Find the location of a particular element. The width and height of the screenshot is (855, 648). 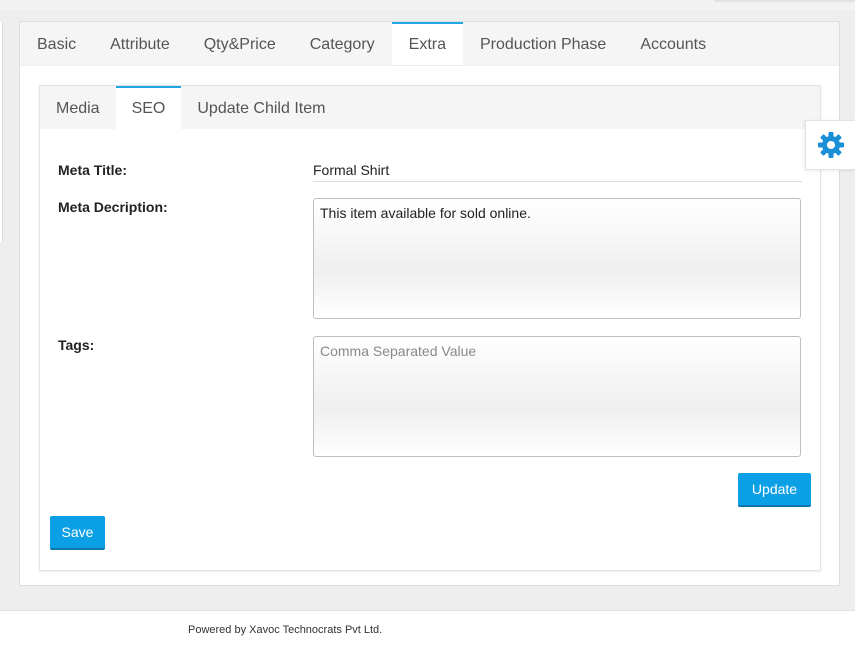

tab-update-child-item: Update Child Item is located at coordinates (261, 107).